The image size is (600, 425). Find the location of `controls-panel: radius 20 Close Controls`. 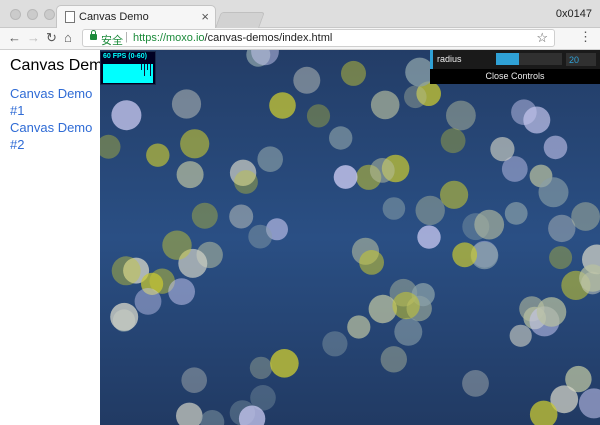

controls-panel: radius 20 Close Controls is located at coordinates (515, 67).